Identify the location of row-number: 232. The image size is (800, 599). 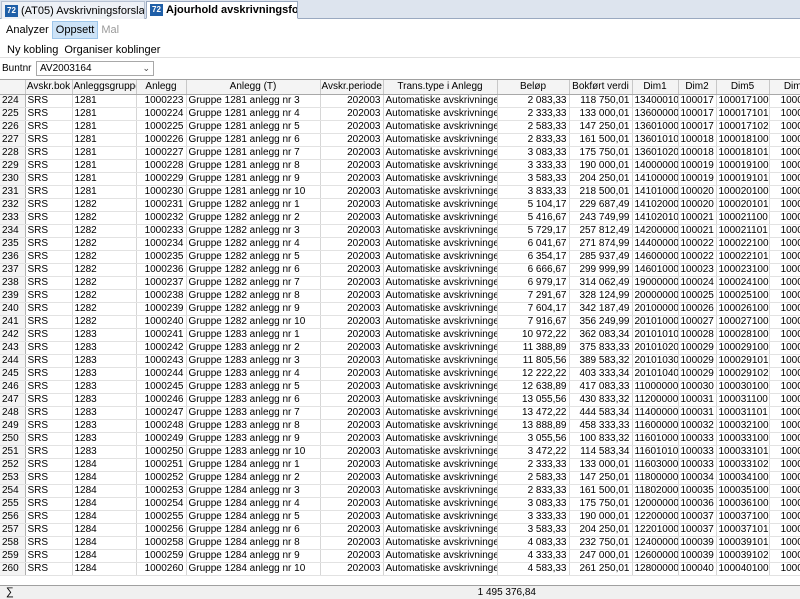
(13, 205).